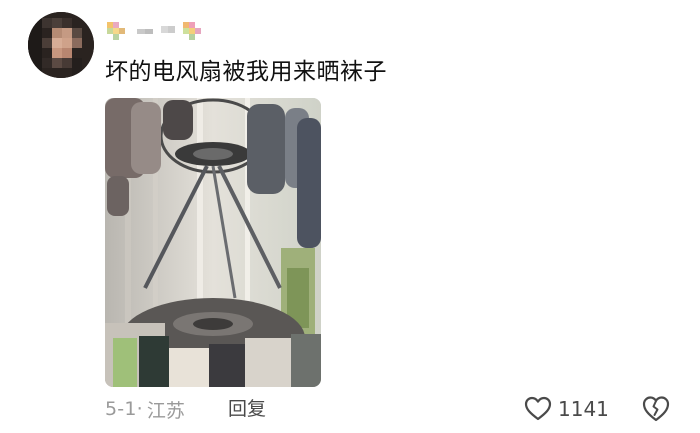 Image resolution: width=700 pixels, height=433 pixels. I want to click on broken-heart-icon, so click(656, 409).